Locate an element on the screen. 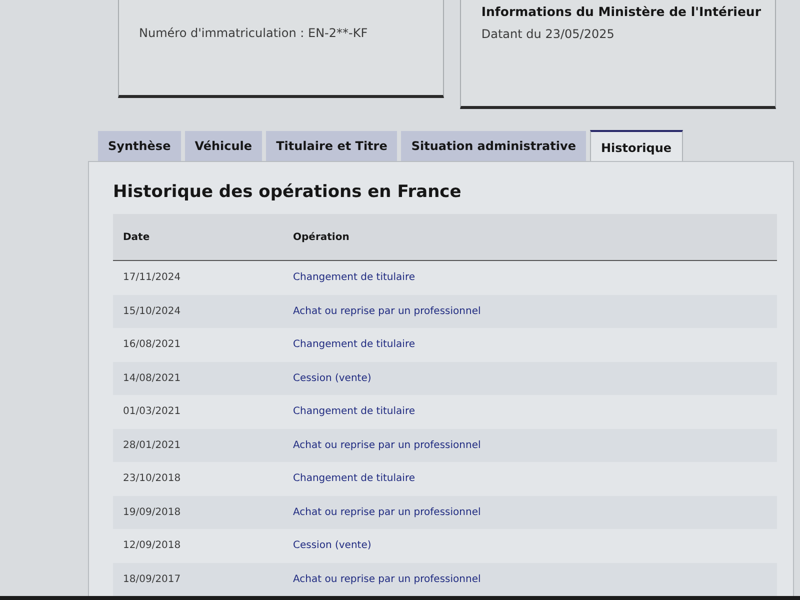 Image resolution: width=800 pixels, height=600 pixels. tab: Situation administrative is located at coordinates (493, 146).